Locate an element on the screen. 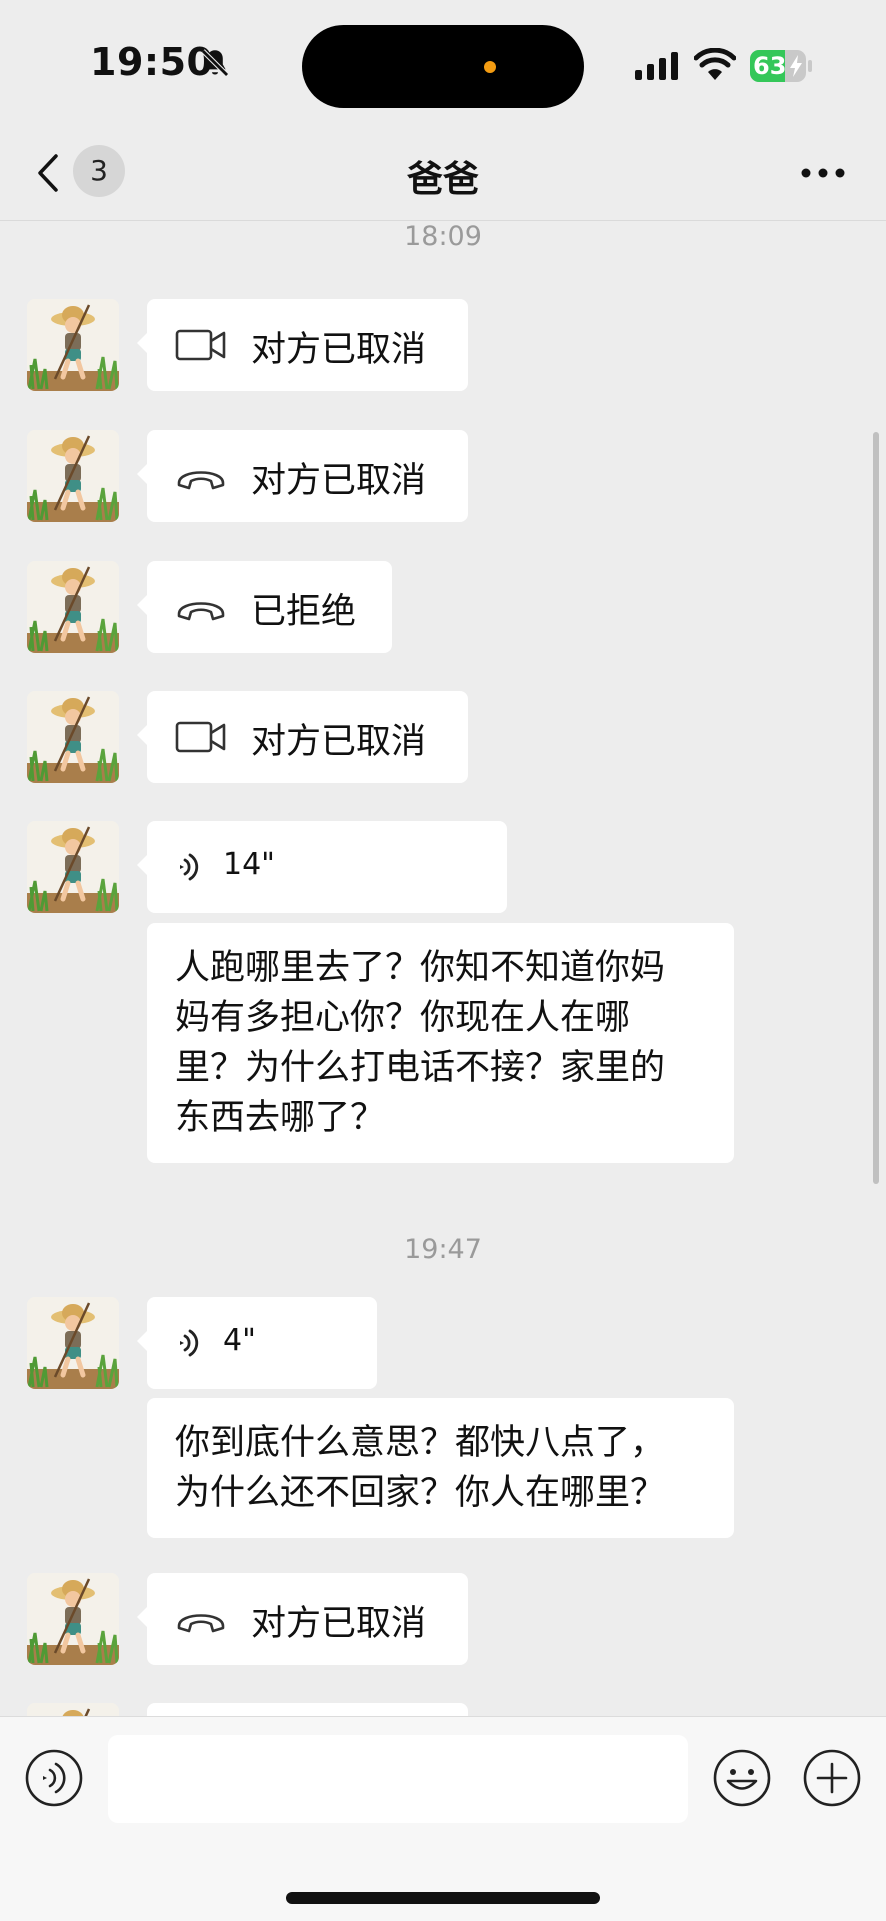 This screenshot has height=1921, width=886. signal-icon is located at coordinates (656, 66).